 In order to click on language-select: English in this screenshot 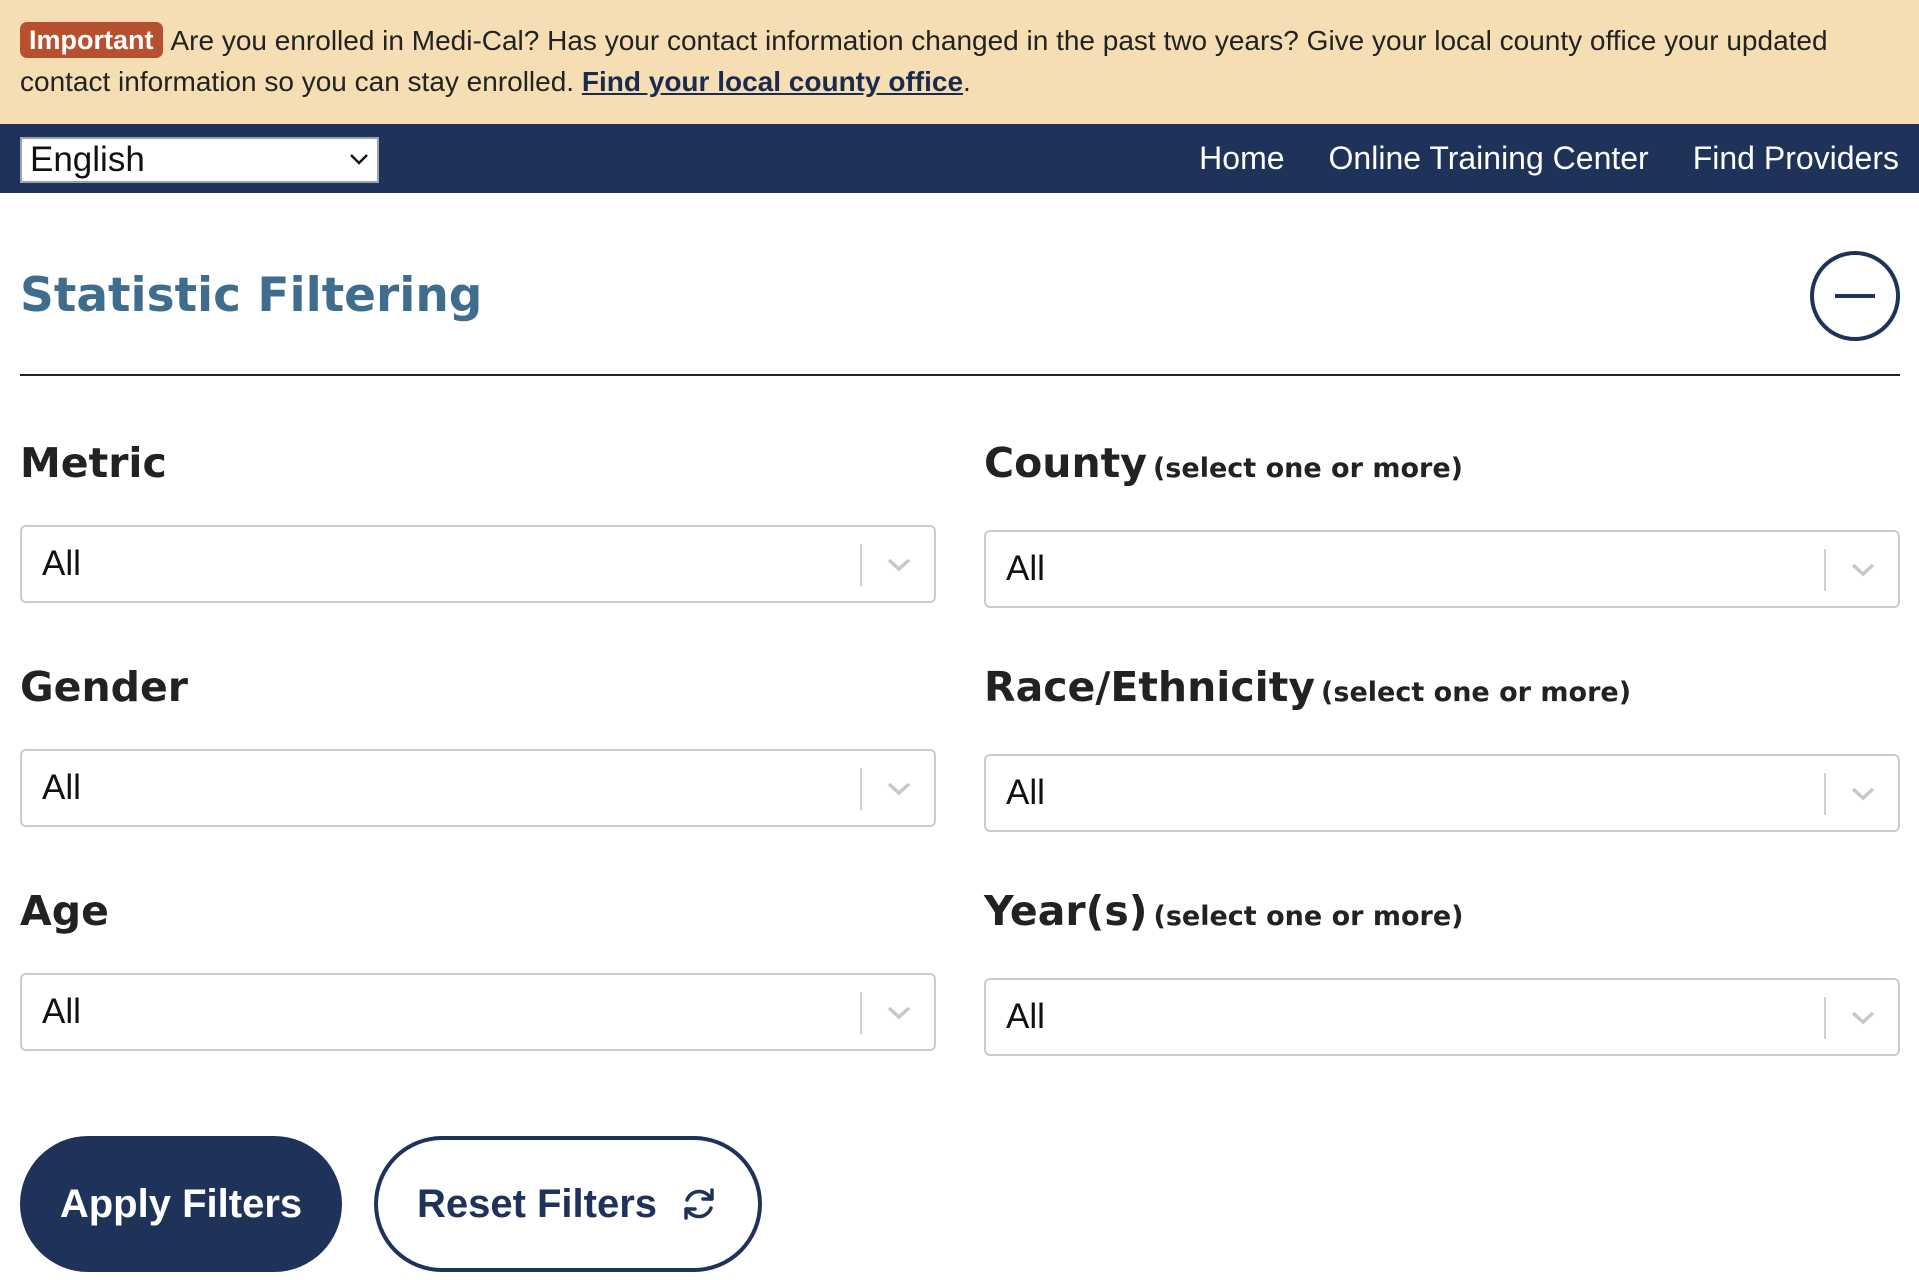, I will do `click(199, 160)`.